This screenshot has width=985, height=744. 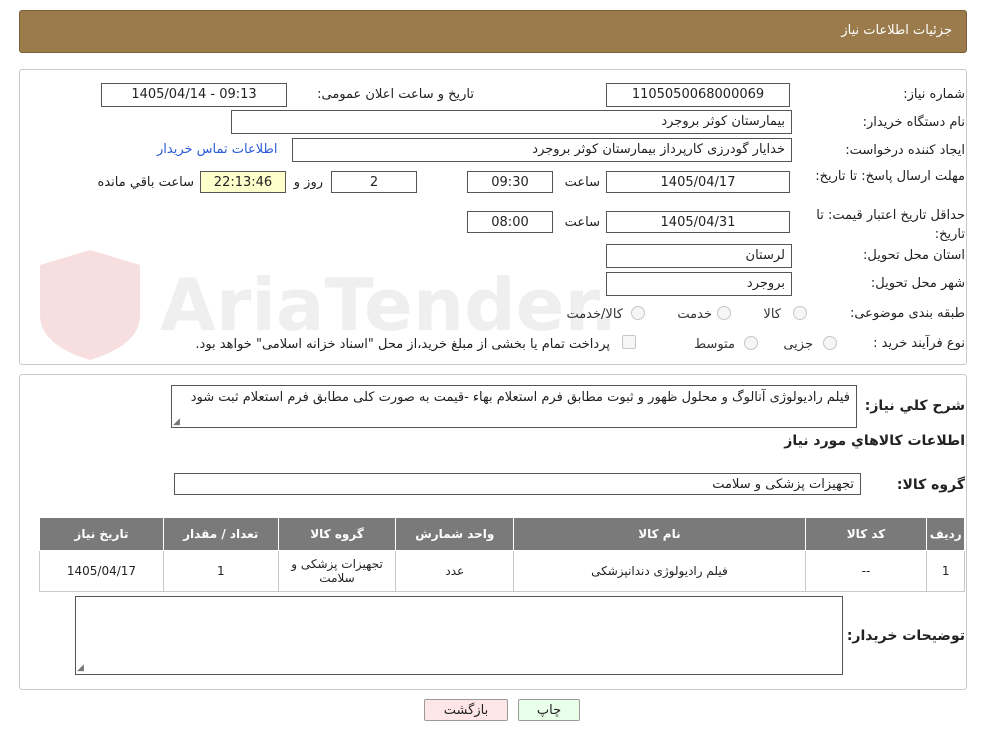 I want to click on back-button: بازگشت, so click(x=466, y=710).